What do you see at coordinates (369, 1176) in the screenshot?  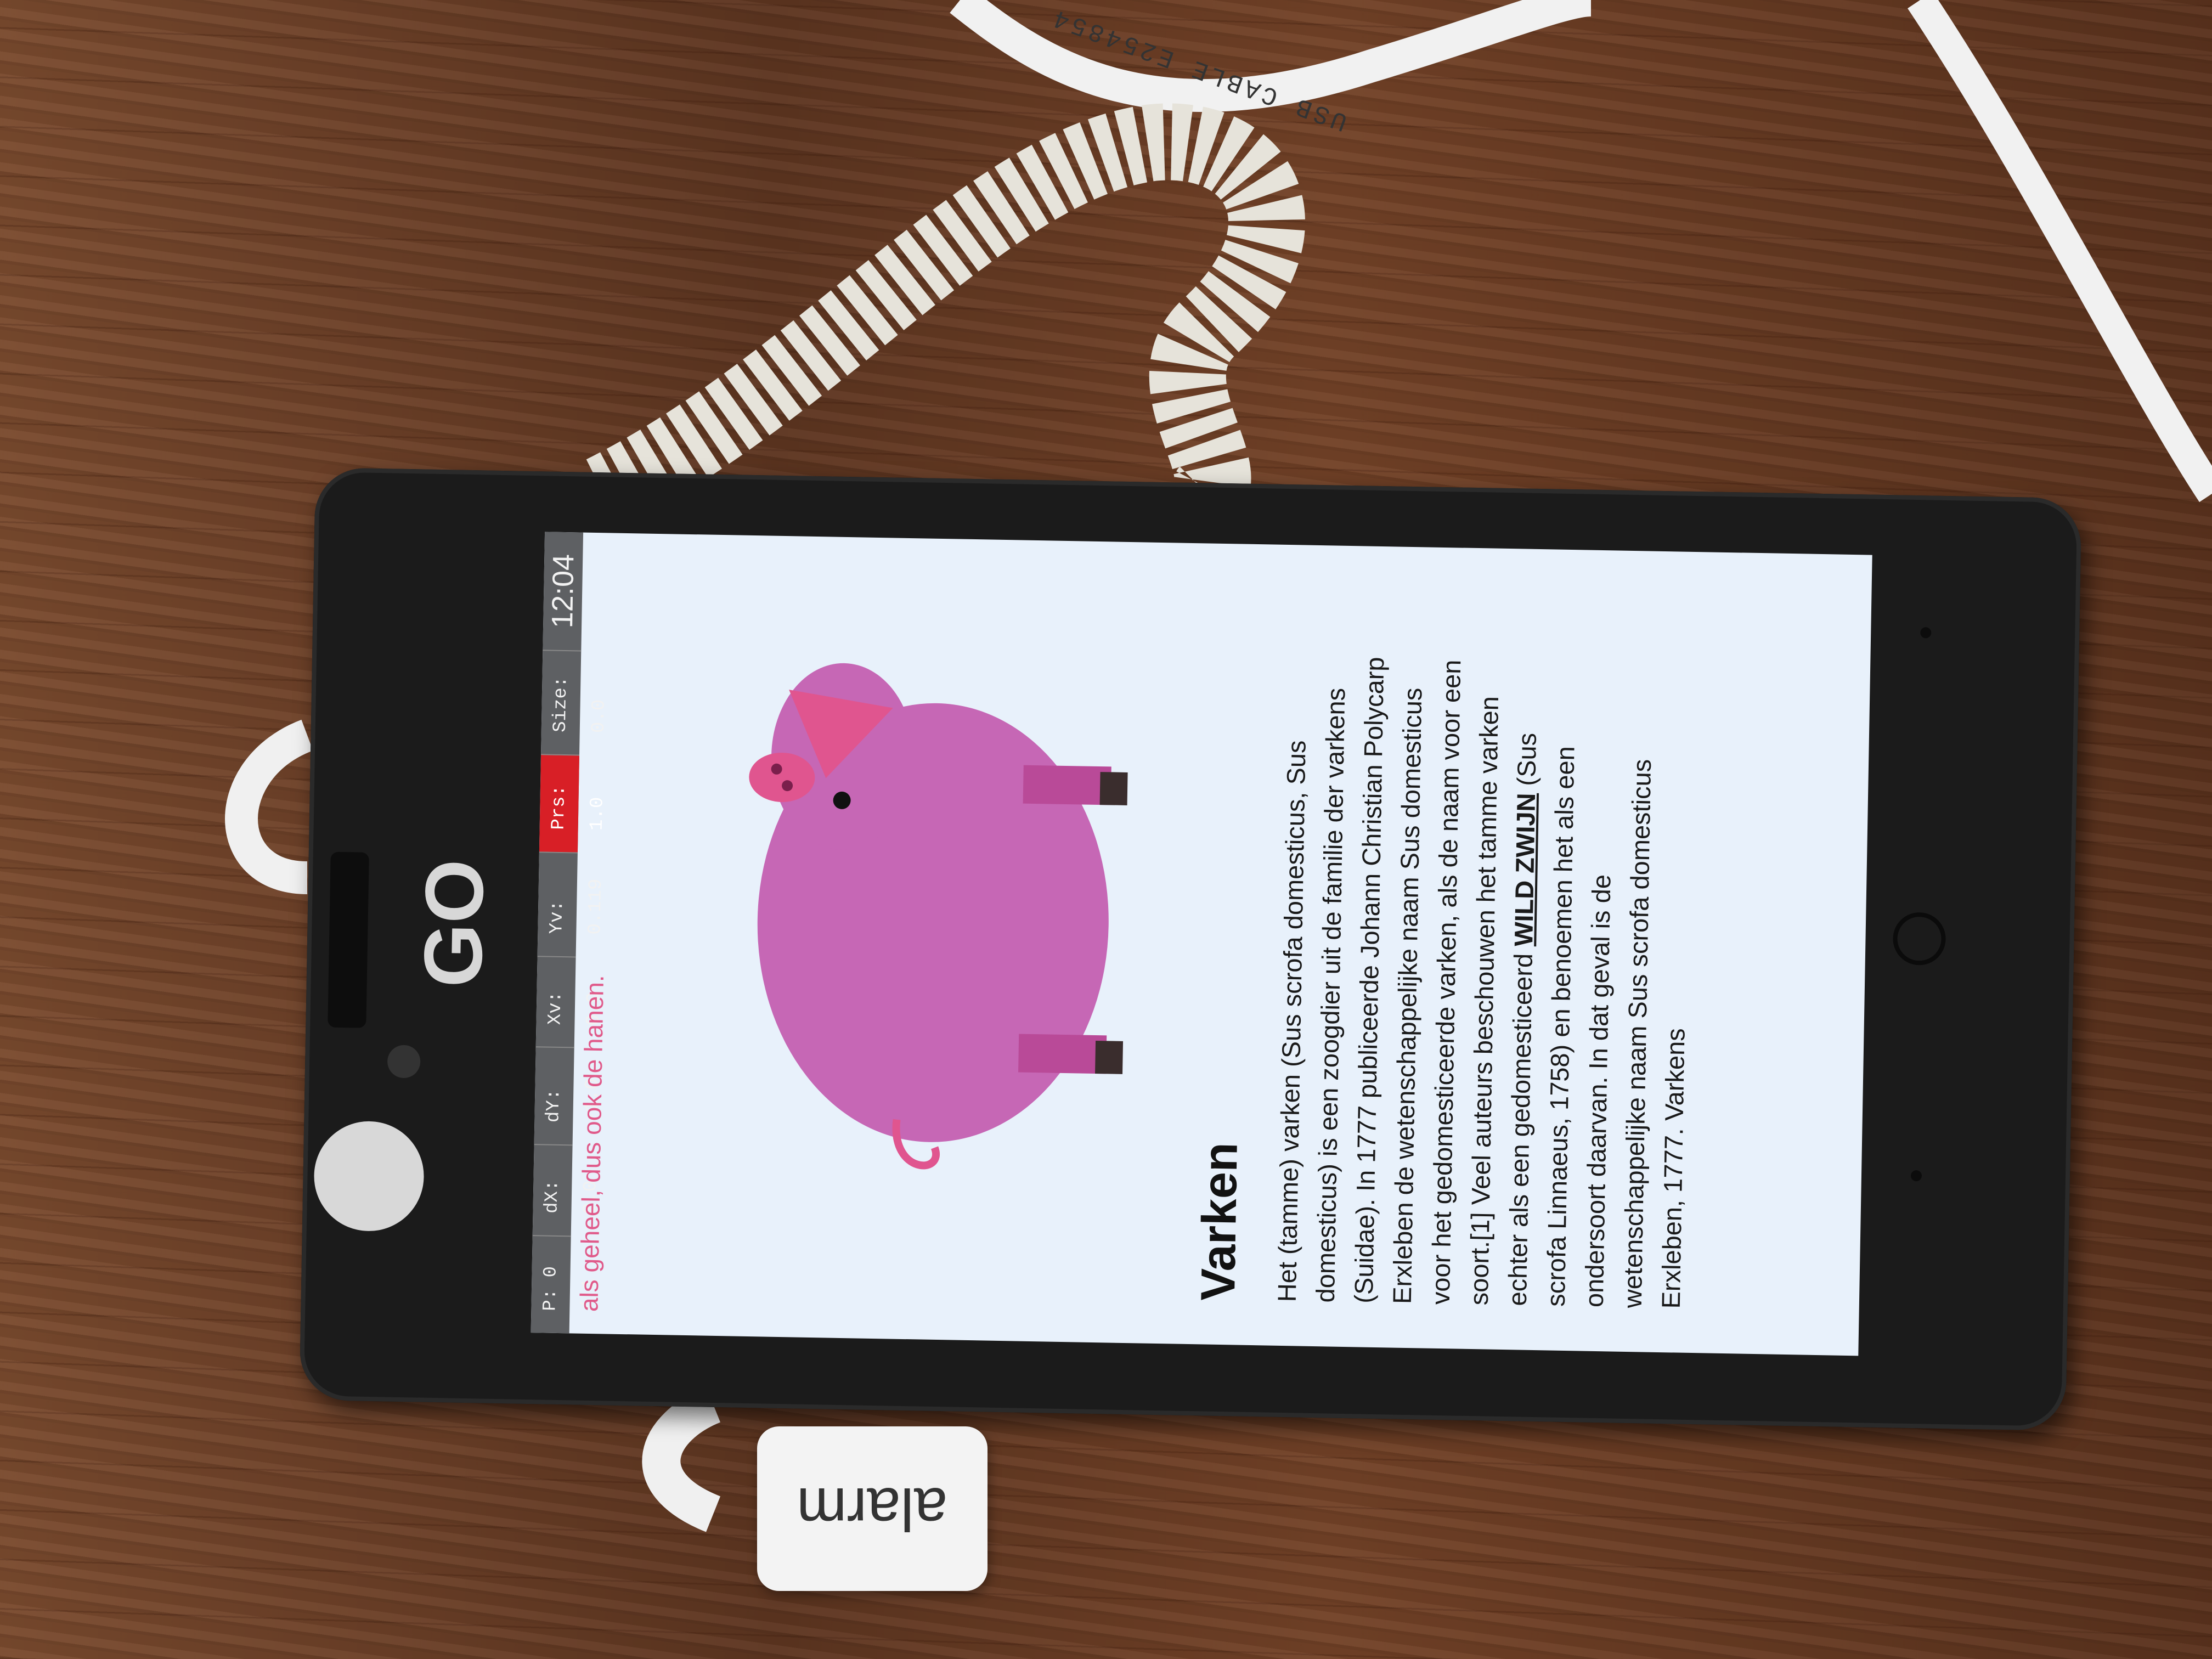 I see `security-sticker` at bounding box center [369, 1176].